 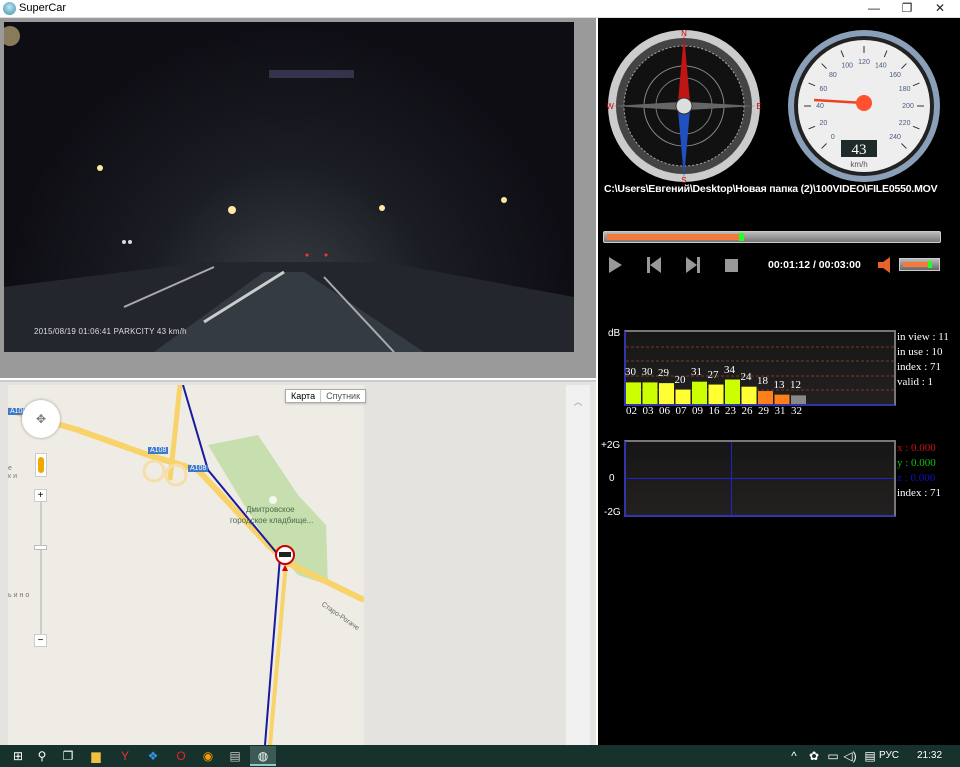 What do you see at coordinates (610, 106) in the screenshot?
I see `compass-west: W` at bounding box center [610, 106].